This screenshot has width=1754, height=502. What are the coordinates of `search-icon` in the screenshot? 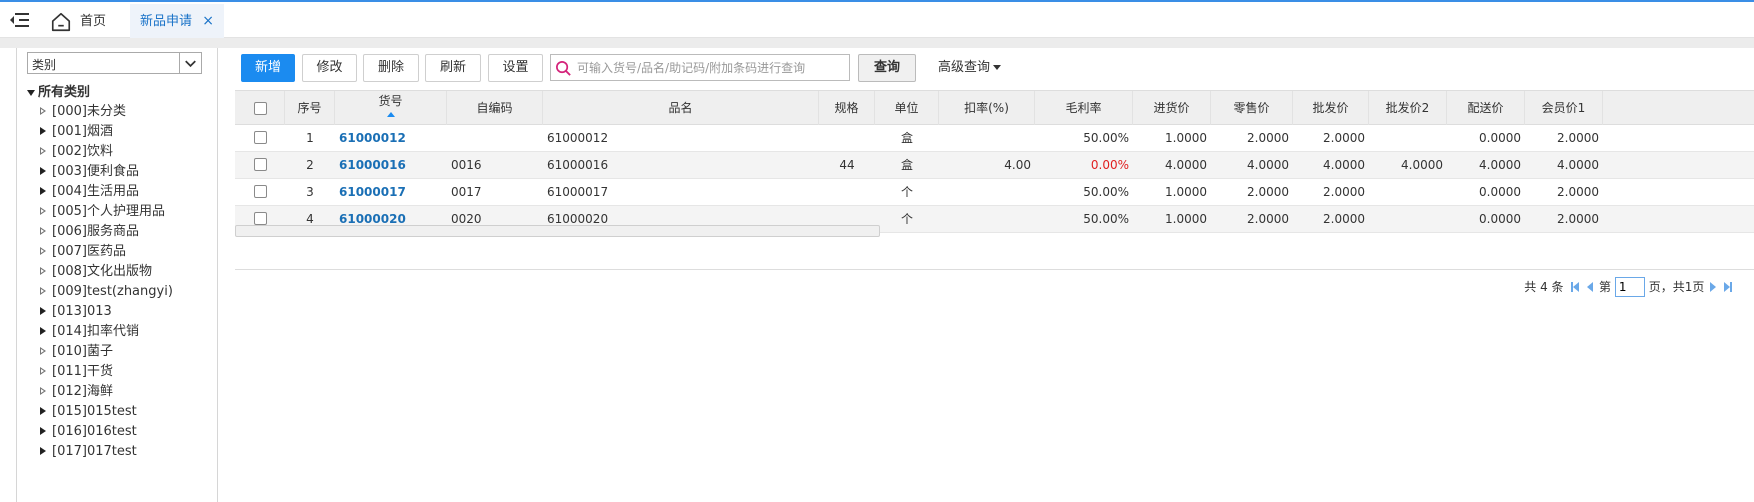 It's located at (563, 68).